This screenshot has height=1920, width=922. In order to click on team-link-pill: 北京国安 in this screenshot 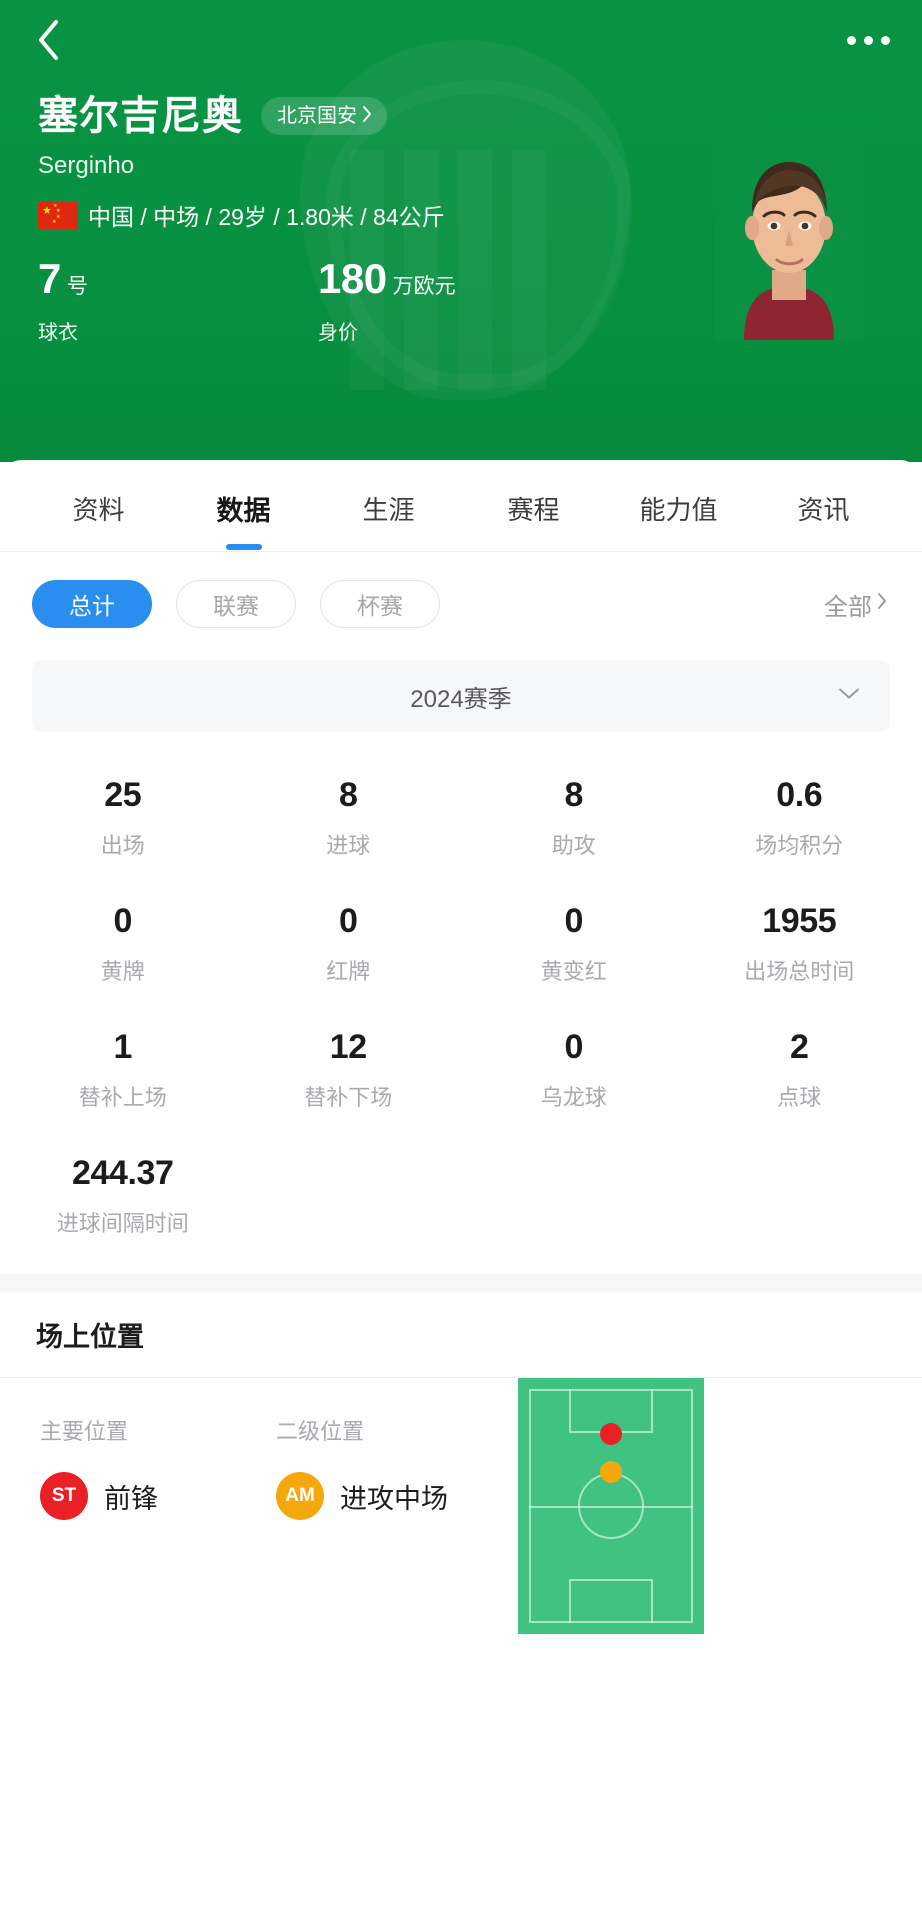, I will do `click(324, 116)`.